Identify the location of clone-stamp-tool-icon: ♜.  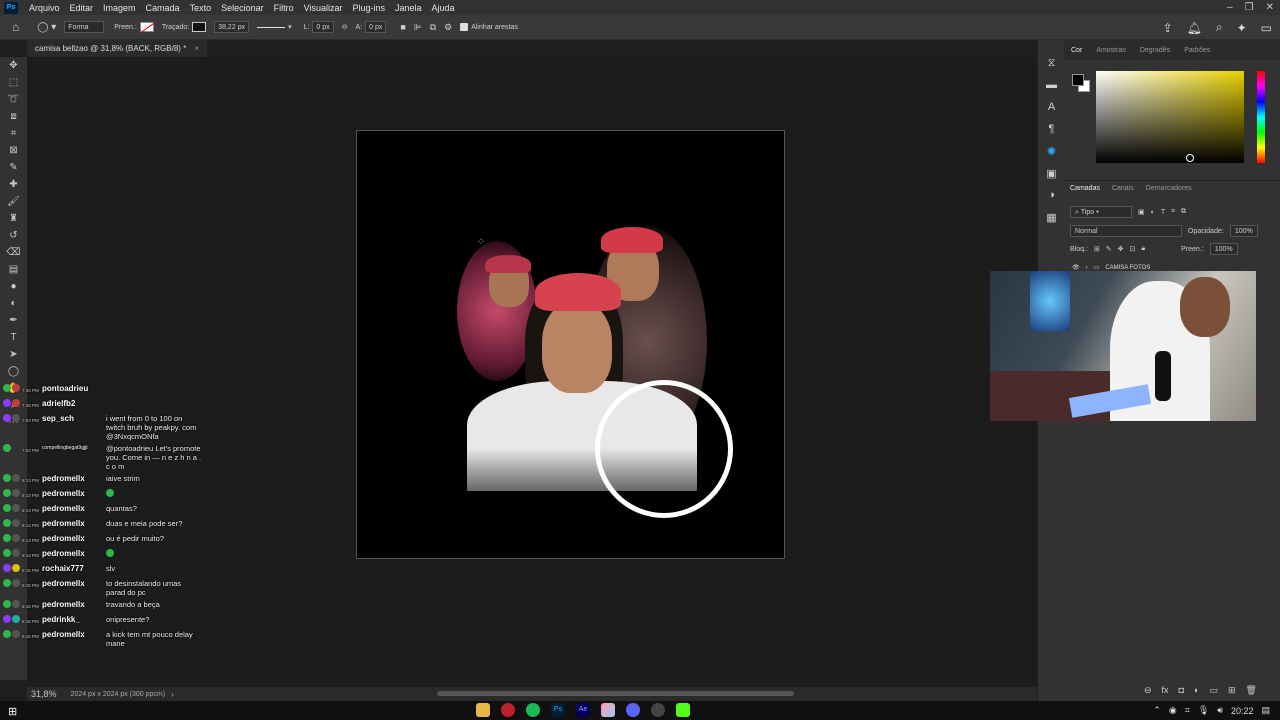
(13, 218).